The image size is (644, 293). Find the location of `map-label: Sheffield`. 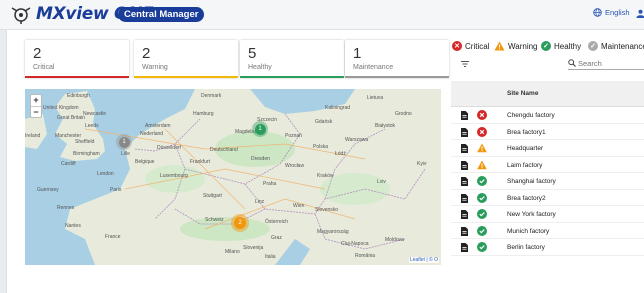

map-label: Sheffield is located at coordinates (85, 142).